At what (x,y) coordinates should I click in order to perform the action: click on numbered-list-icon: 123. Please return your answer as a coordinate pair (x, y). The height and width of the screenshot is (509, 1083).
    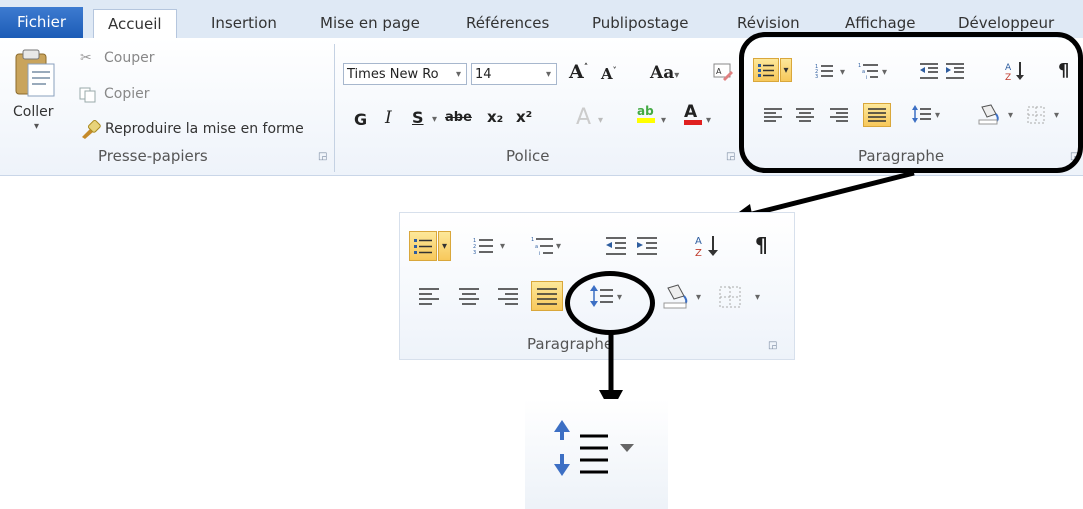
    Looking at the image, I should click on (483, 246).